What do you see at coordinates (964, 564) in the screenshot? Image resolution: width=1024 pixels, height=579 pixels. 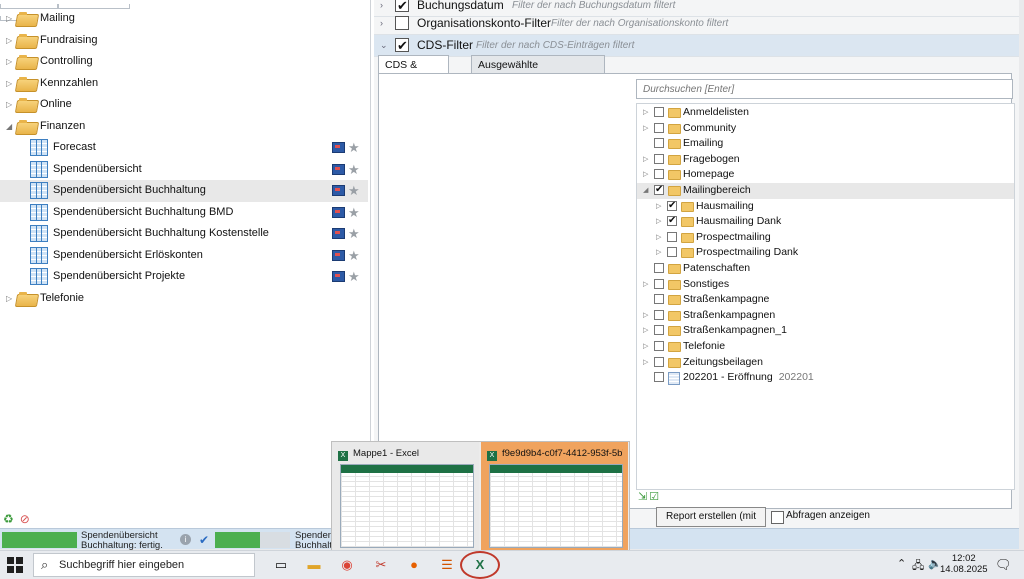 I see `clock: 12:02 14.08.2025` at bounding box center [964, 564].